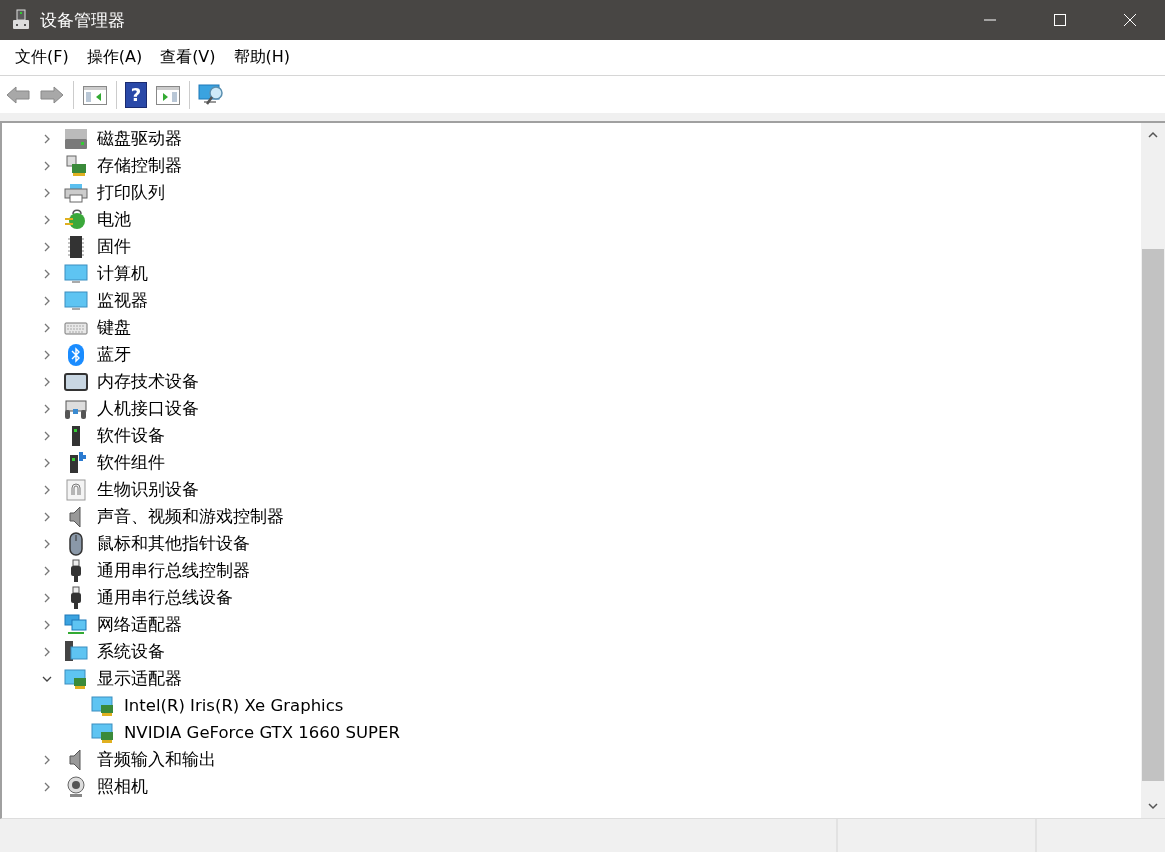  Describe the element at coordinates (76, 219) in the screenshot. I see `battery-plug-icon` at that location.